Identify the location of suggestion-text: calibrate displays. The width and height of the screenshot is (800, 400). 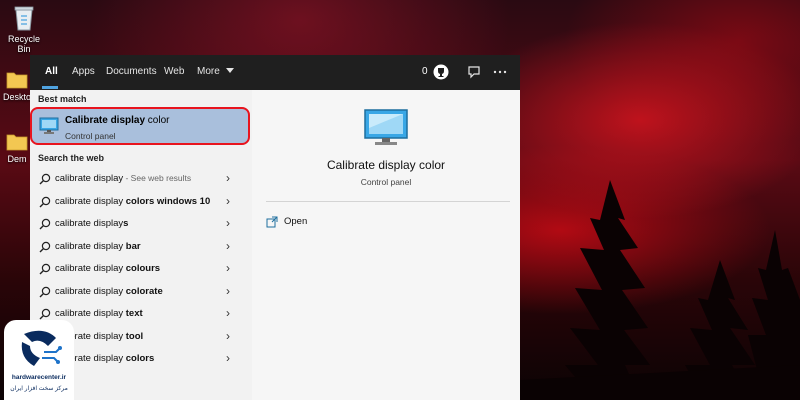
(92, 223).